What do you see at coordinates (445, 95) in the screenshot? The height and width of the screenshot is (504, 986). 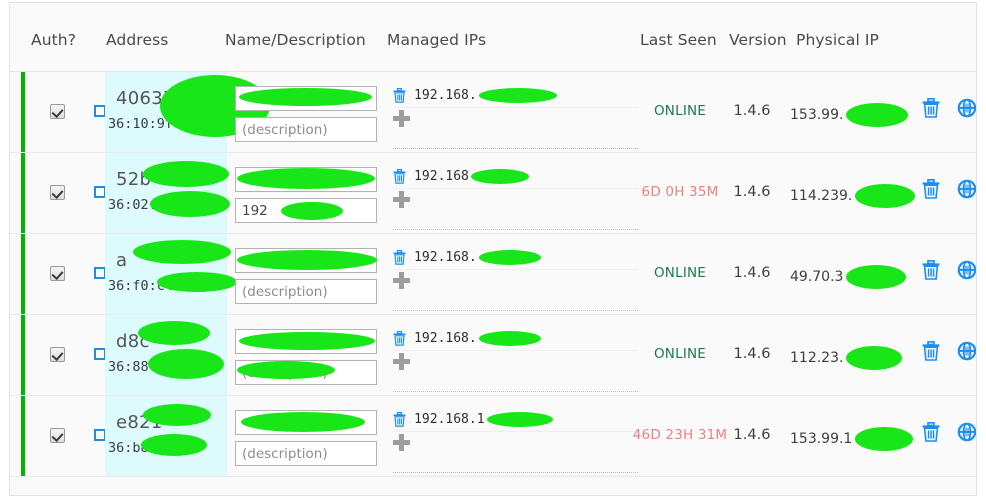 I see `managed-ip-value: 192.168.` at bounding box center [445, 95].